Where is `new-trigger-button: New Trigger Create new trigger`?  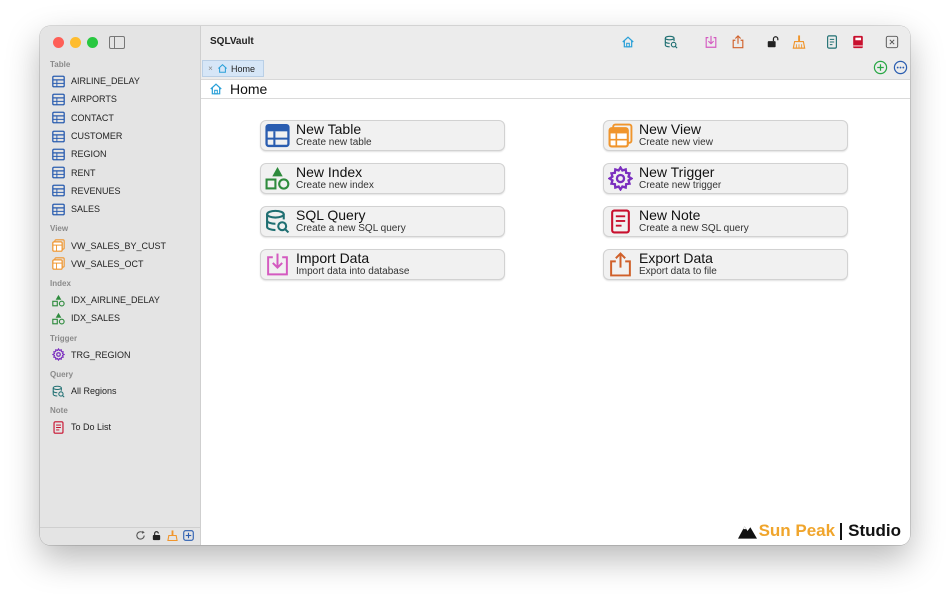 new-trigger-button: New Trigger Create new trigger is located at coordinates (725, 178).